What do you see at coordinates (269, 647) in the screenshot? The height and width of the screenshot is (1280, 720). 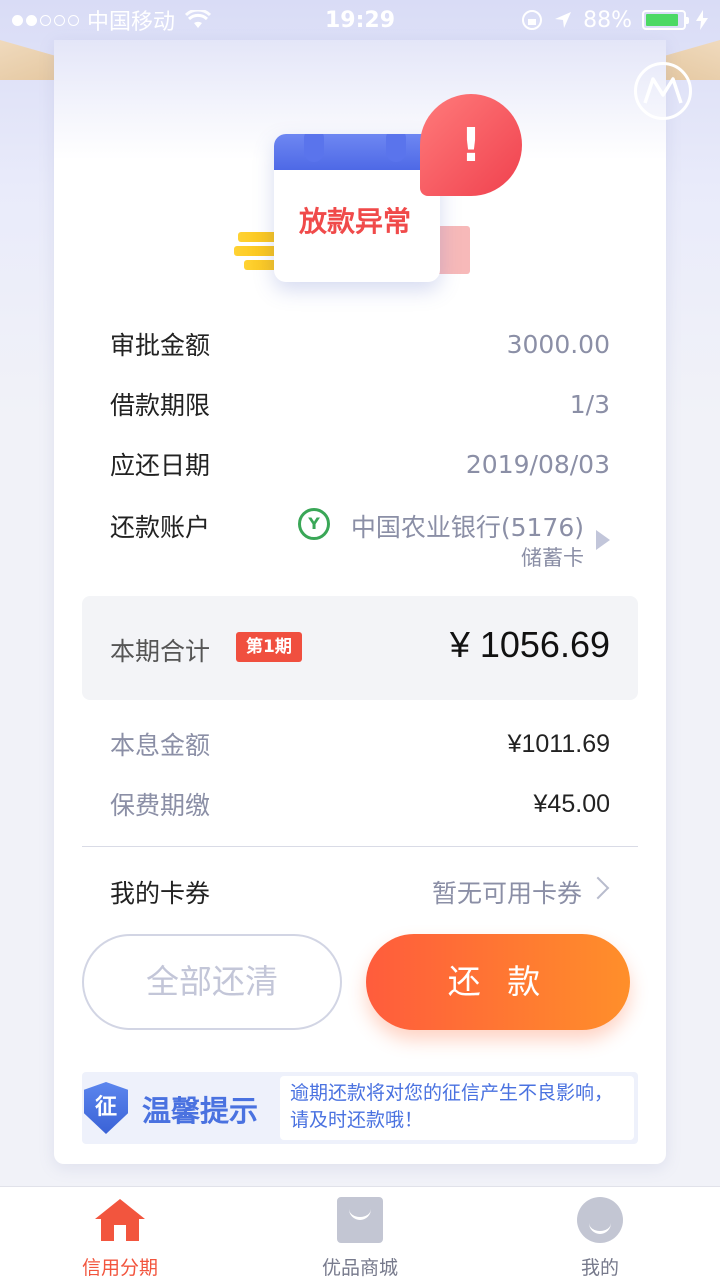 I see `period-badge: 第1期` at bounding box center [269, 647].